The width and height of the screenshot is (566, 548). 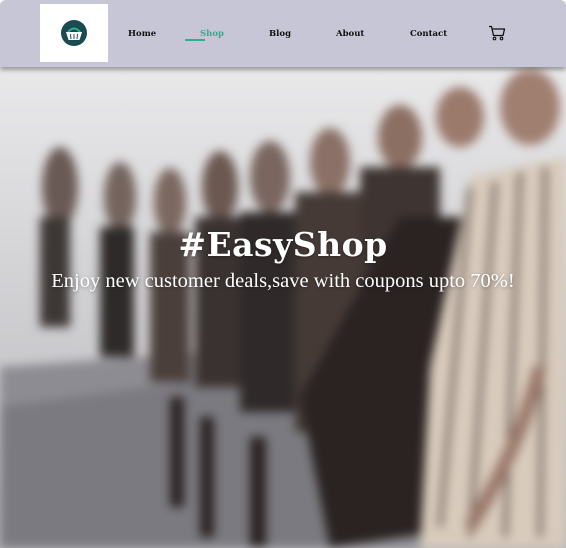 What do you see at coordinates (212, 34) in the screenshot?
I see `nav-shop: Shop` at bounding box center [212, 34].